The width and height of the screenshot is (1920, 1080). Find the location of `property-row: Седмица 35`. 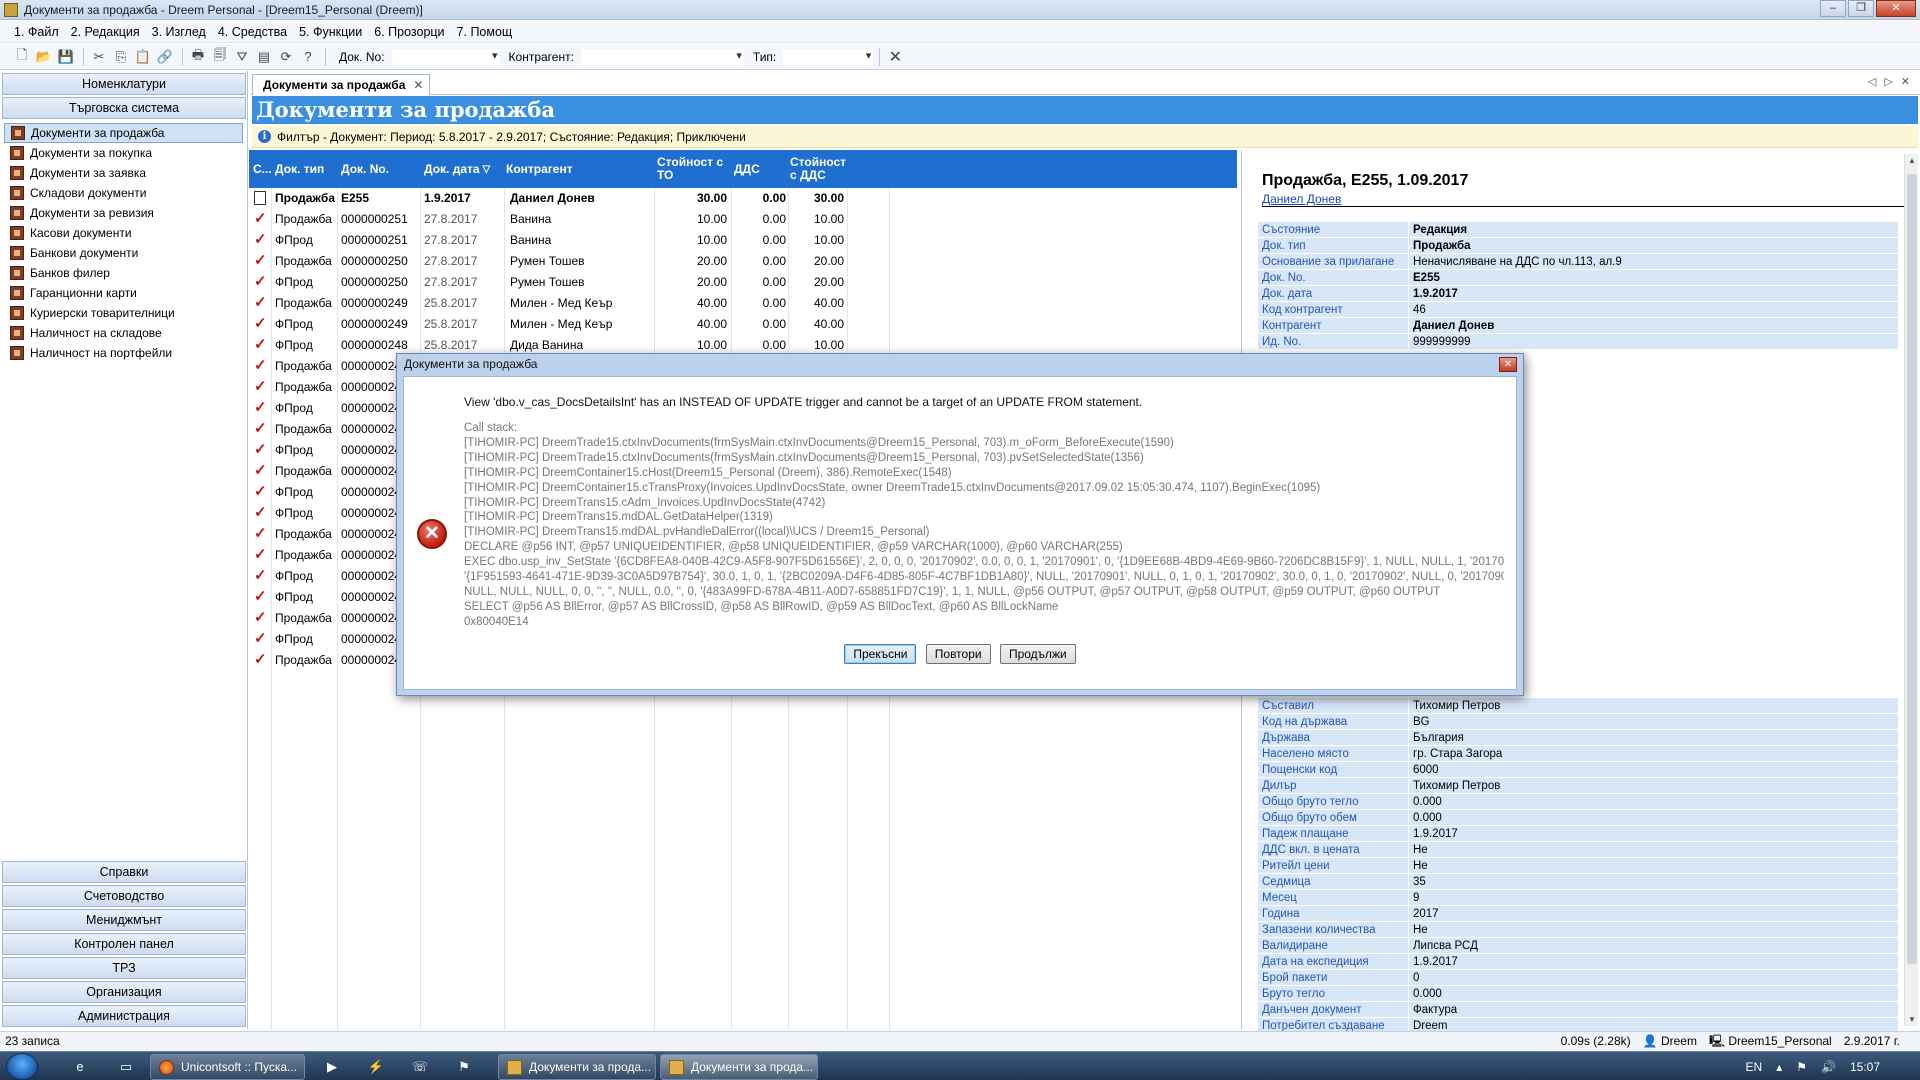

property-row: Седмица 35 is located at coordinates (1578, 882).